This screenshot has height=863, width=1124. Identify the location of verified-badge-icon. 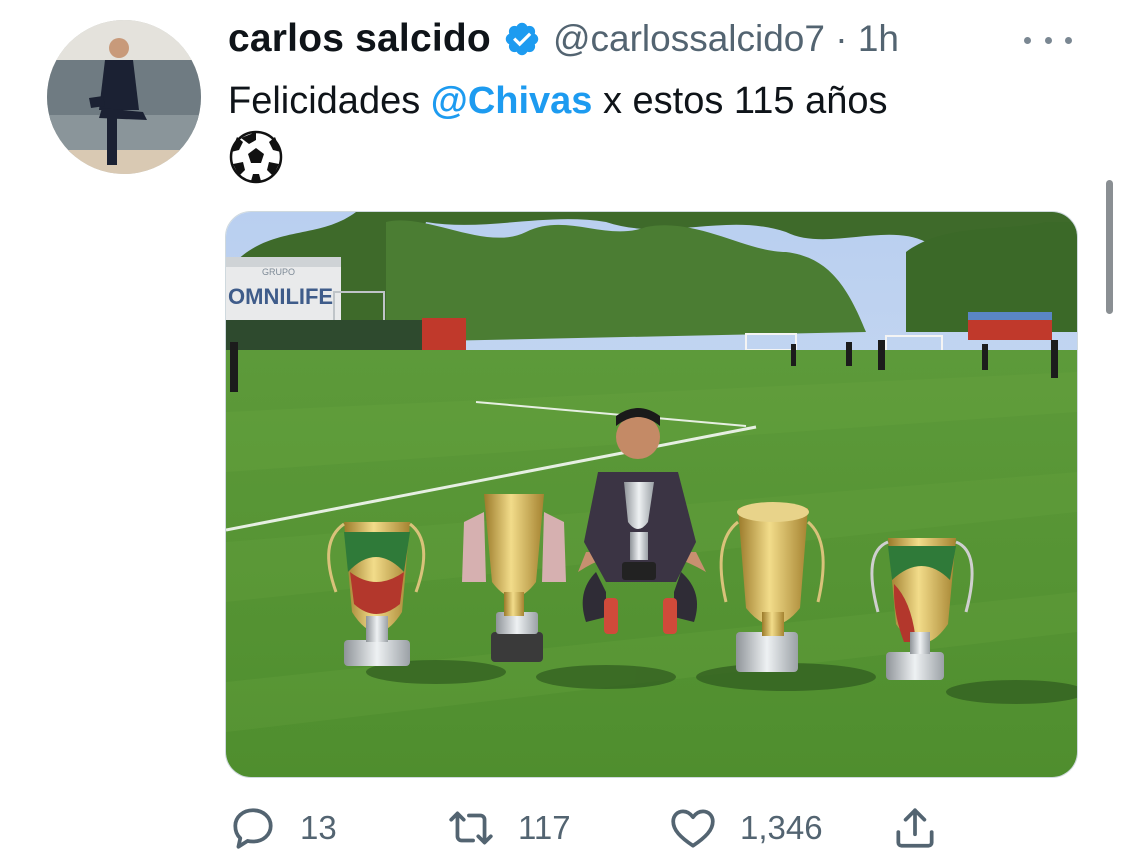
(522, 39).